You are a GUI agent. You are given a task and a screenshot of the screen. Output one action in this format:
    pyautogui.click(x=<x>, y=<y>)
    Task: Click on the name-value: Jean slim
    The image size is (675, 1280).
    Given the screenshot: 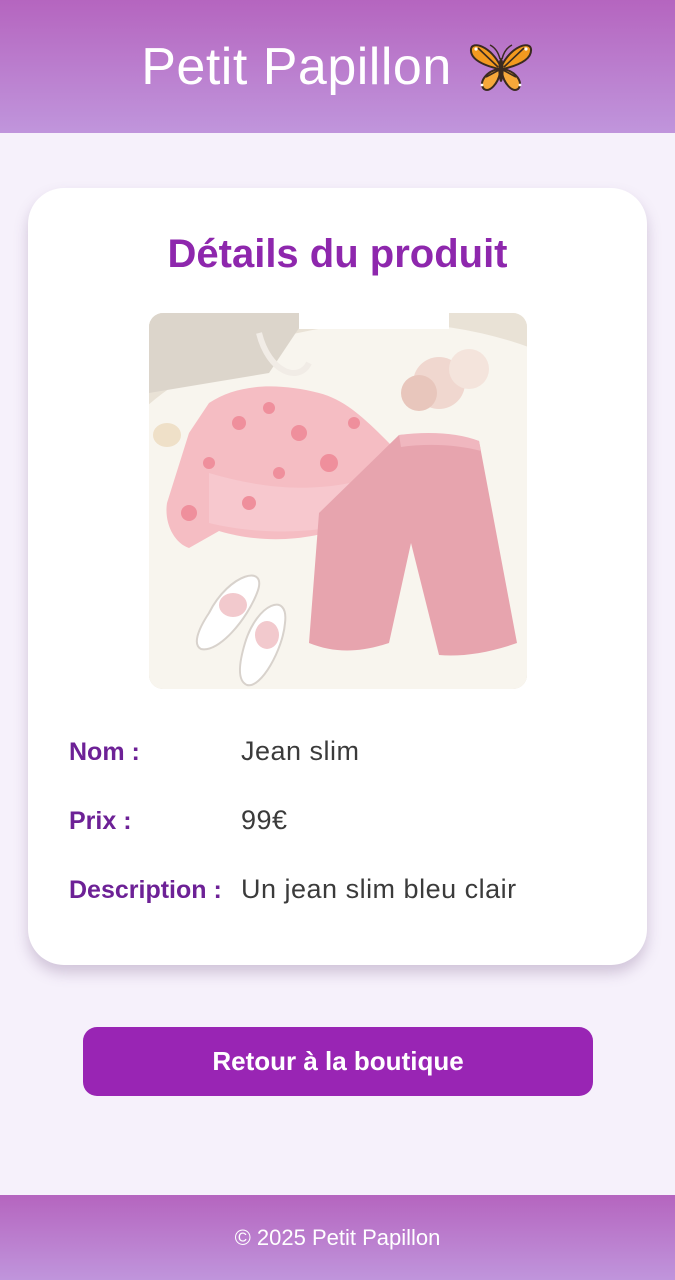 What is the action you would take?
    pyautogui.click(x=300, y=751)
    